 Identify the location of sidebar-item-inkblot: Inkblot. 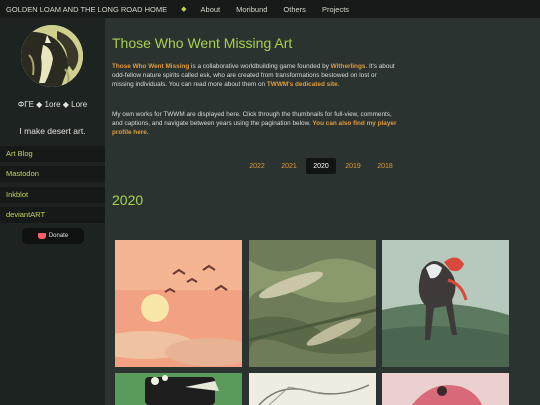
(52, 195).